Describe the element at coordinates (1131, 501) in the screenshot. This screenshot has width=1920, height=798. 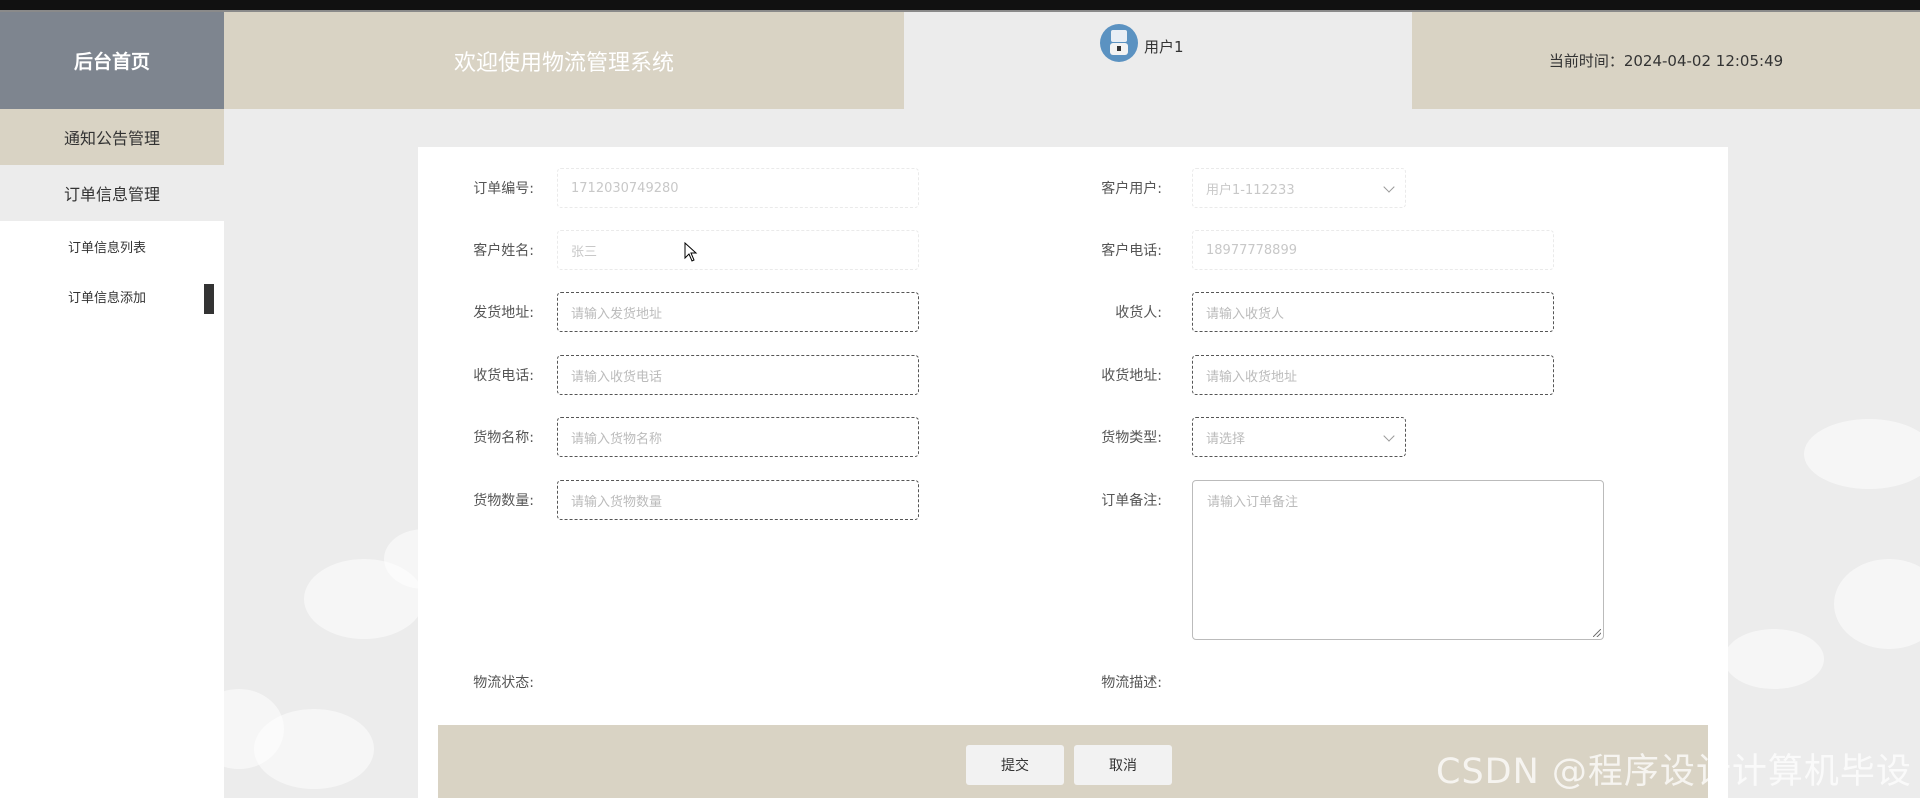
I see `order-note-label: 订单备注:` at that location.